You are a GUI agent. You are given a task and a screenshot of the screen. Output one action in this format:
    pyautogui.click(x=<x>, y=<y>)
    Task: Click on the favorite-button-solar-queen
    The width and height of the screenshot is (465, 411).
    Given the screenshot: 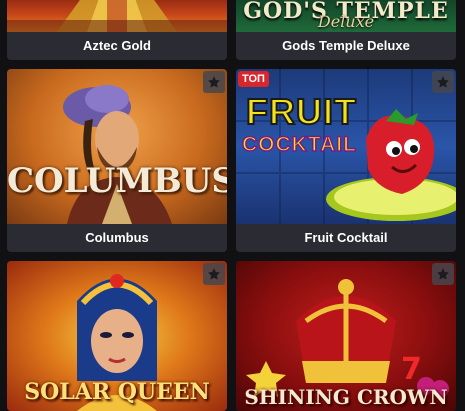 What is the action you would take?
    pyautogui.click(x=214, y=274)
    